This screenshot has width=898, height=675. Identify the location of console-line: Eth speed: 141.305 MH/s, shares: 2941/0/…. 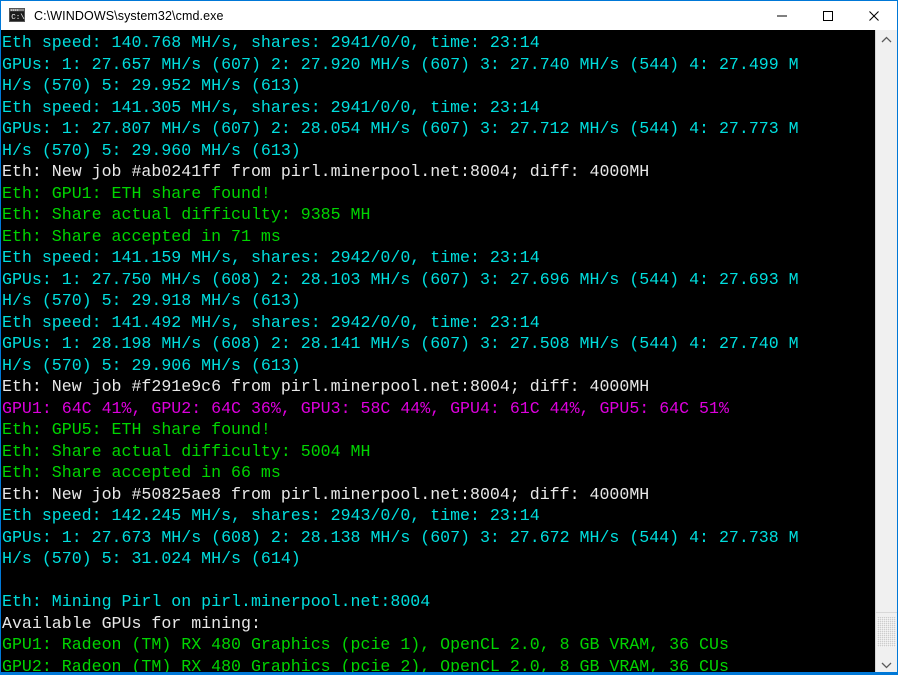
(271, 107).